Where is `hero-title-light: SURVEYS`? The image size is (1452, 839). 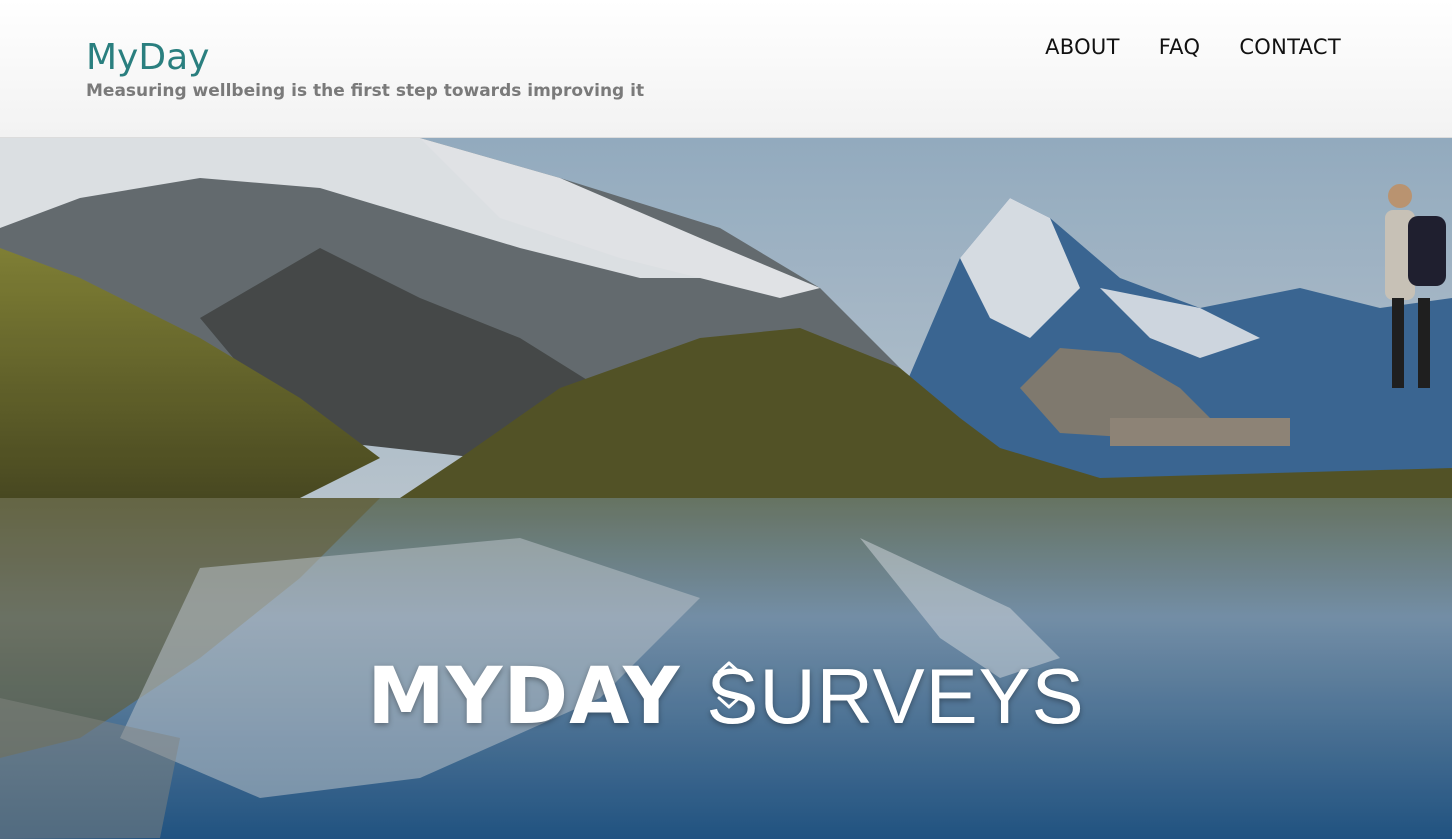
hero-title-light: SURVEYS is located at coordinates (895, 696).